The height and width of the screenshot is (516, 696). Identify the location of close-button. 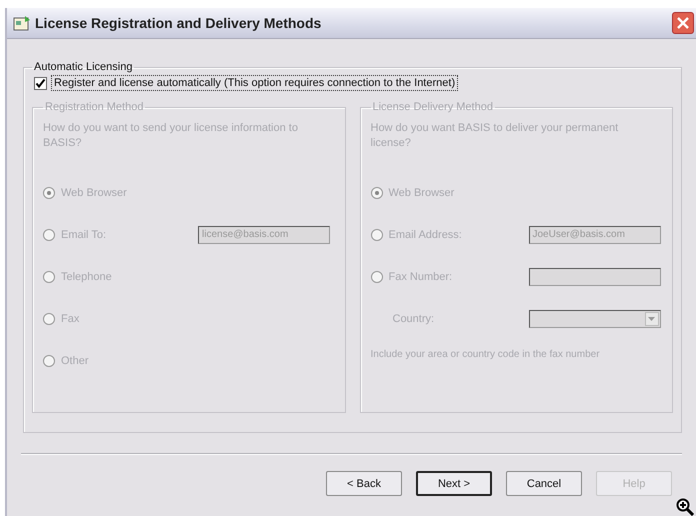
(683, 23).